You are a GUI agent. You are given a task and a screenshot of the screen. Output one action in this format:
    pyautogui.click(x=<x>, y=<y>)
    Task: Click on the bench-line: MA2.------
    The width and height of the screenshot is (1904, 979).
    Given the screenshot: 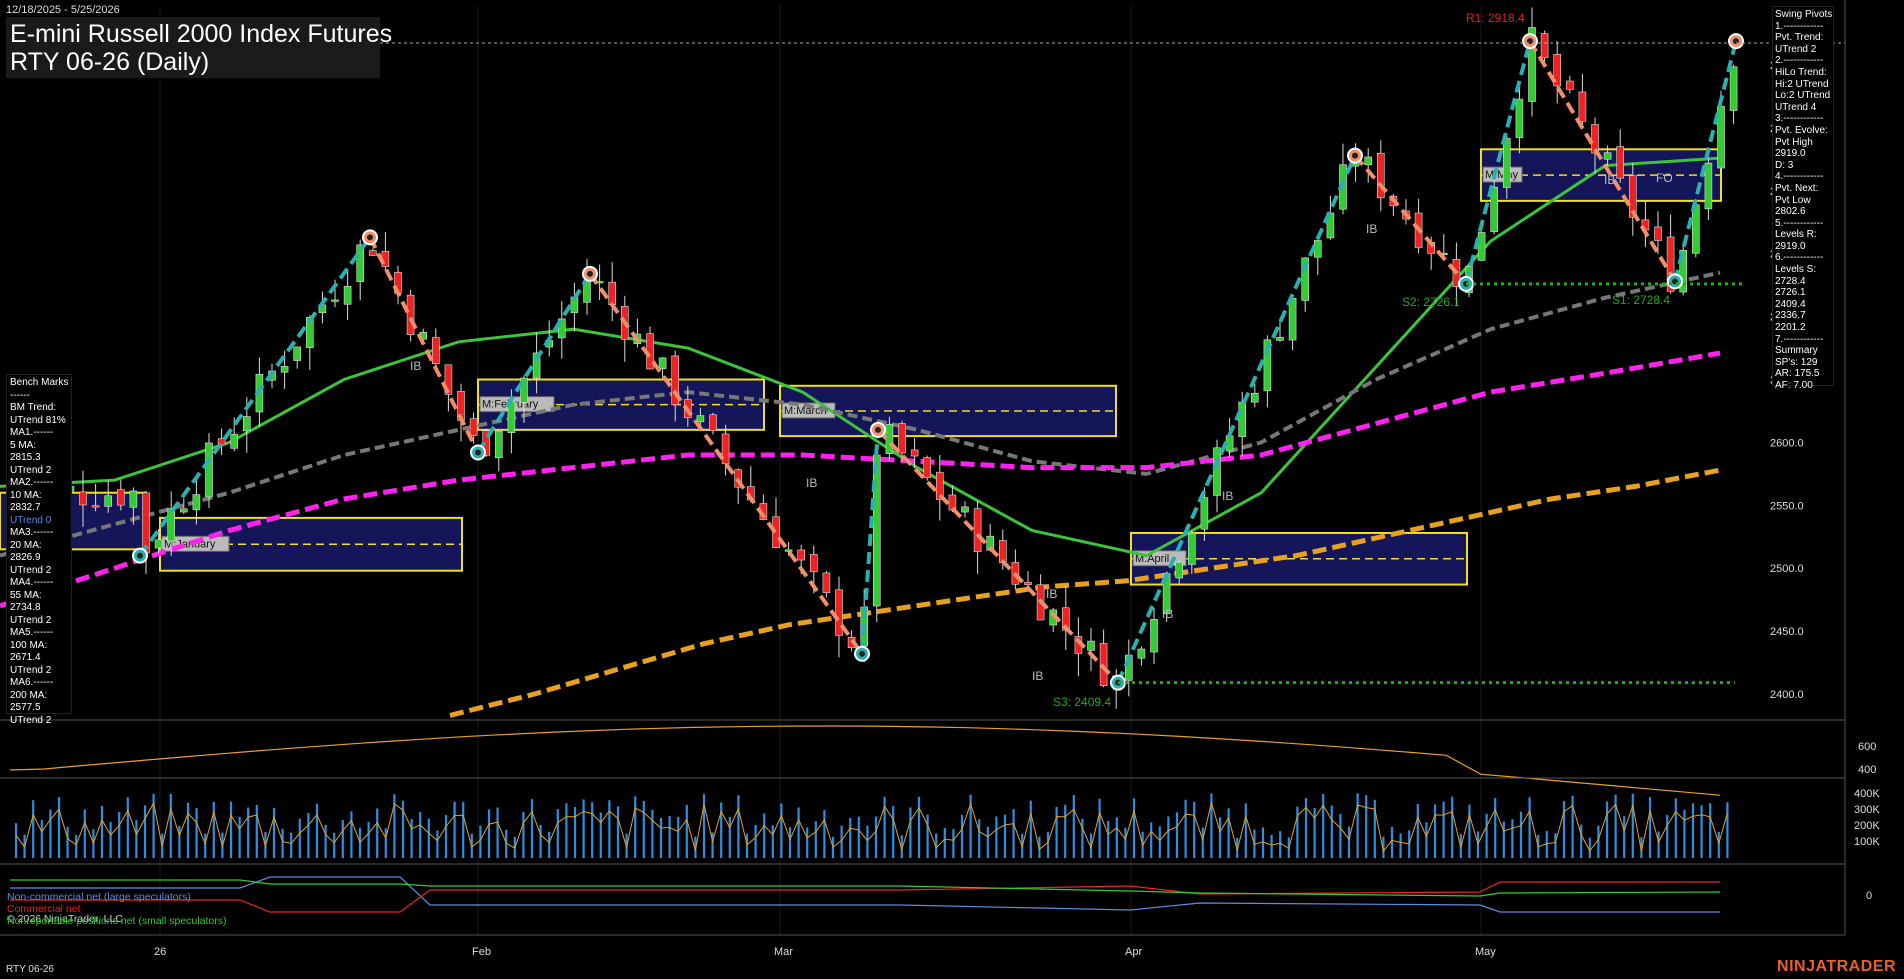 What is the action you would take?
    pyautogui.click(x=32, y=482)
    